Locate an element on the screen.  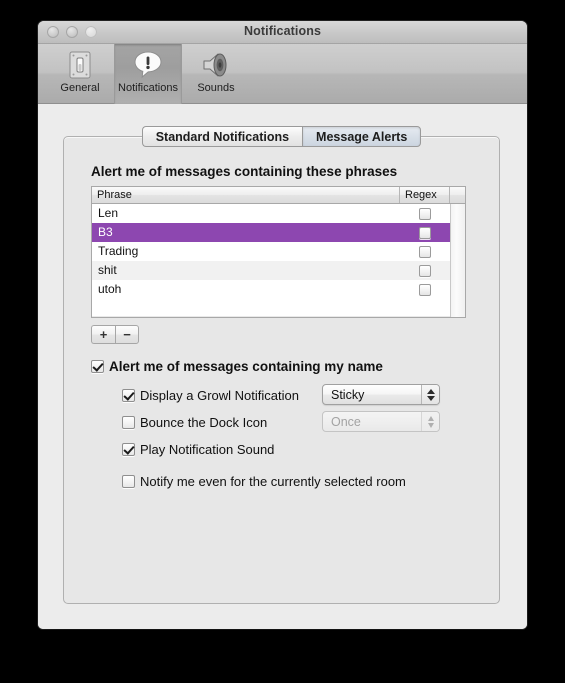
toolbar-item-notifications-label: Notifications is located at coordinates (148, 88).